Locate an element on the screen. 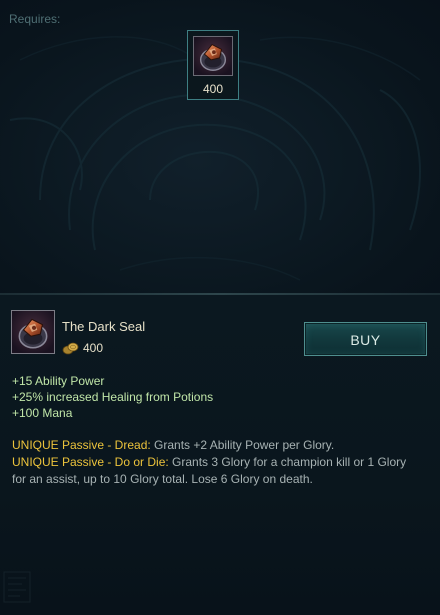  requires-label: Requires: is located at coordinates (35, 19).